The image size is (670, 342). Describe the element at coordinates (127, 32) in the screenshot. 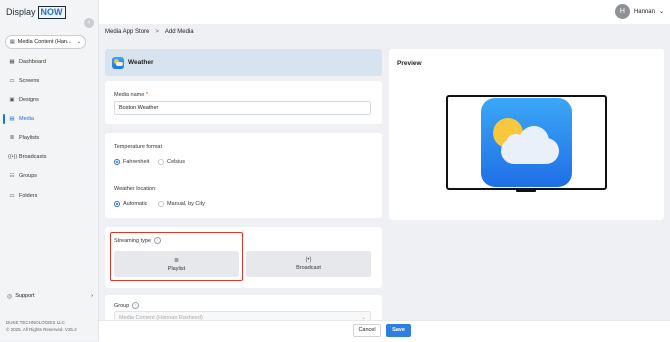

I see `breadcrumb-media-app-store: Media App Store` at that location.